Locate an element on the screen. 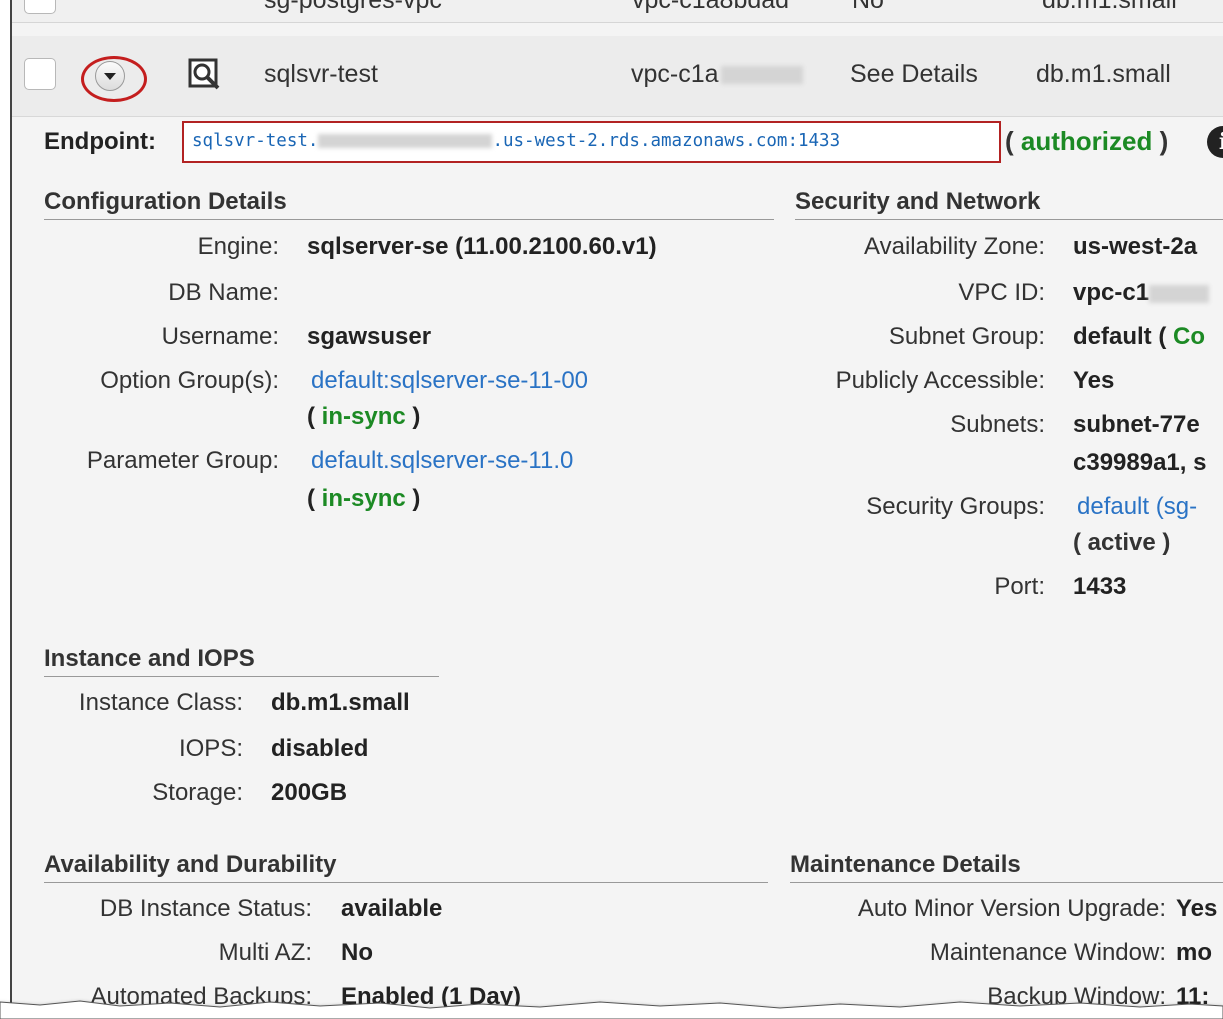  subnet-group-label: Subnet Group: is located at coordinates (966, 336).